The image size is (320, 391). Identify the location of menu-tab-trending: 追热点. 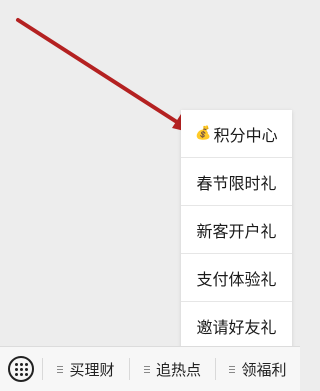
(172, 369).